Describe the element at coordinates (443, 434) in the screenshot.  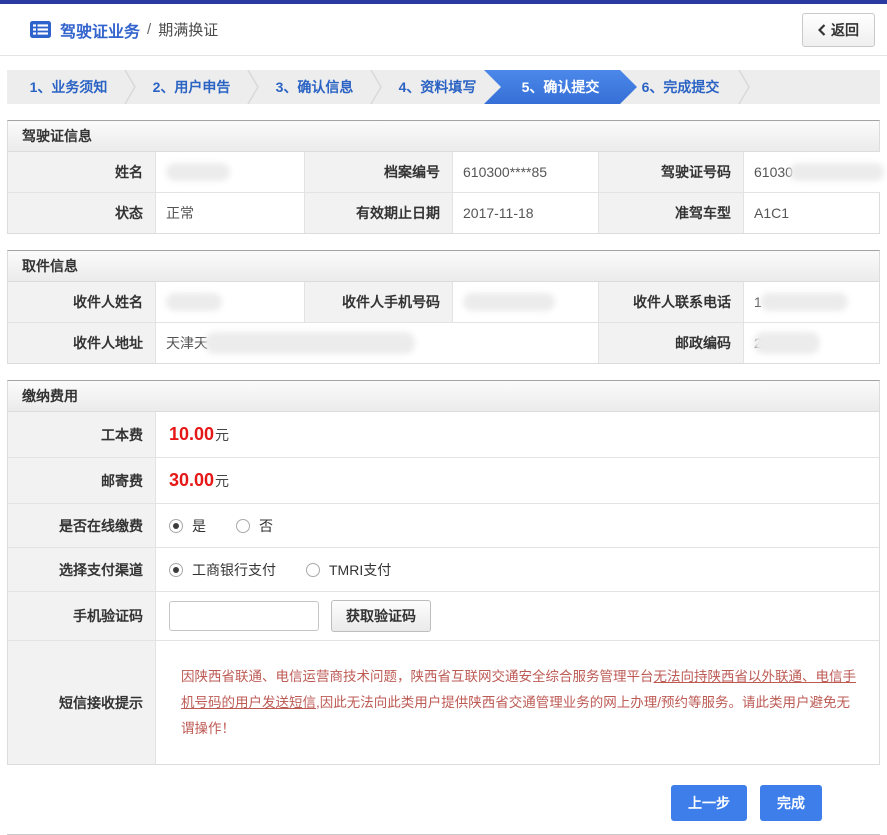
I see `card-fee-row: 工本费 10.00 元` at that location.